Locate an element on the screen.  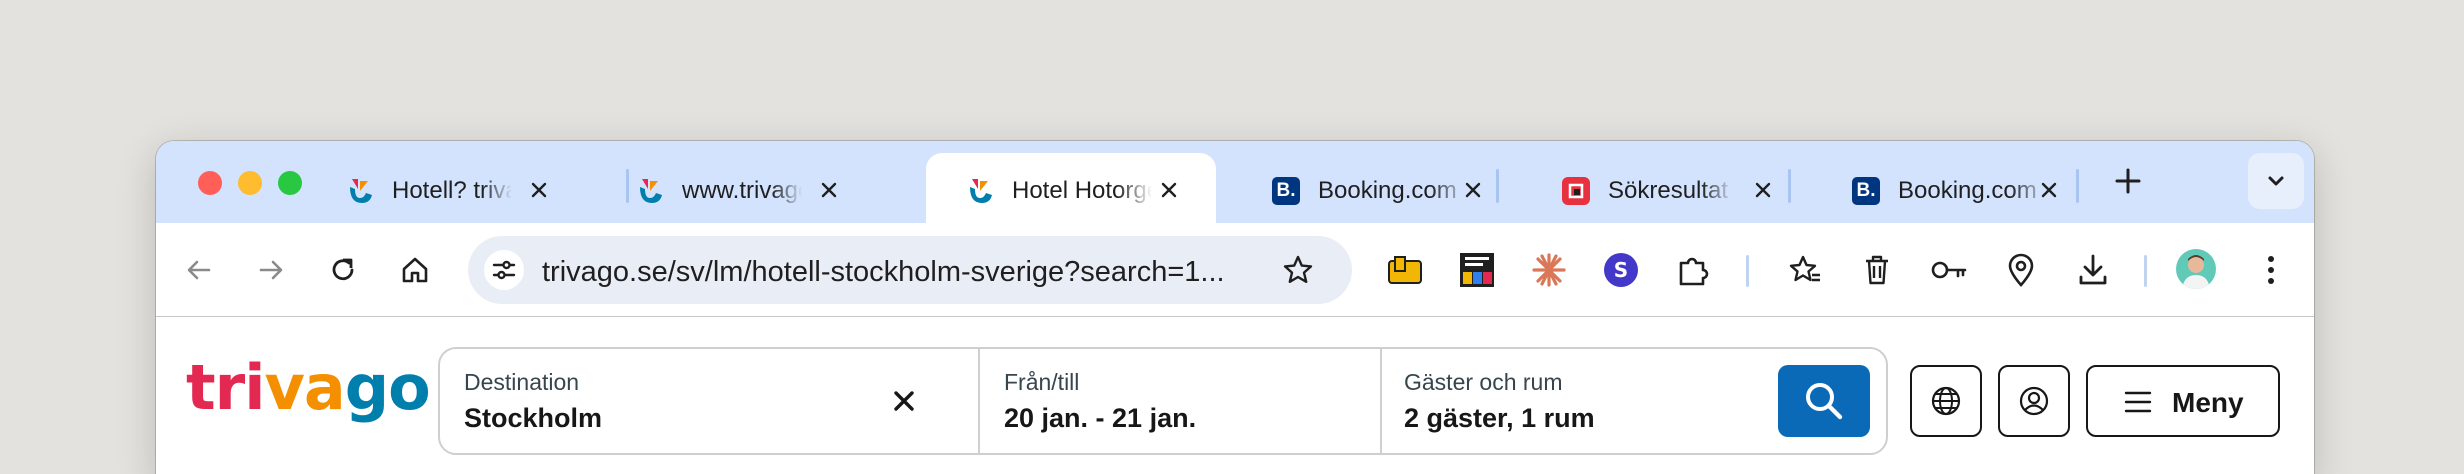
tab-6: B. Booking.com is located at coordinates (1953, 188).